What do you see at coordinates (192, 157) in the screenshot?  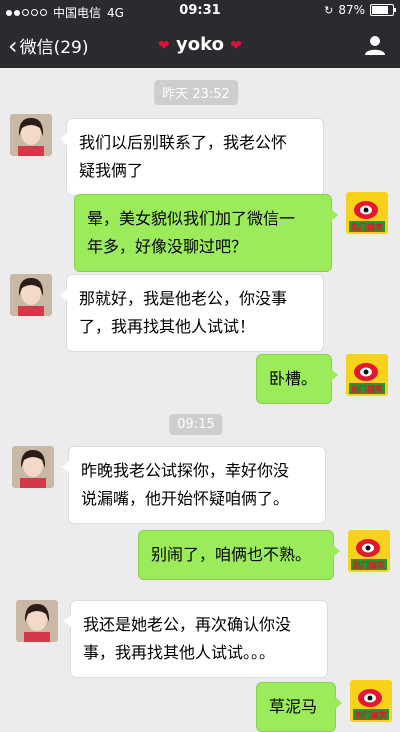 I see `message-bubble-incoming: 我们以后别联系了，我老公怀 疑我俩了` at bounding box center [192, 157].